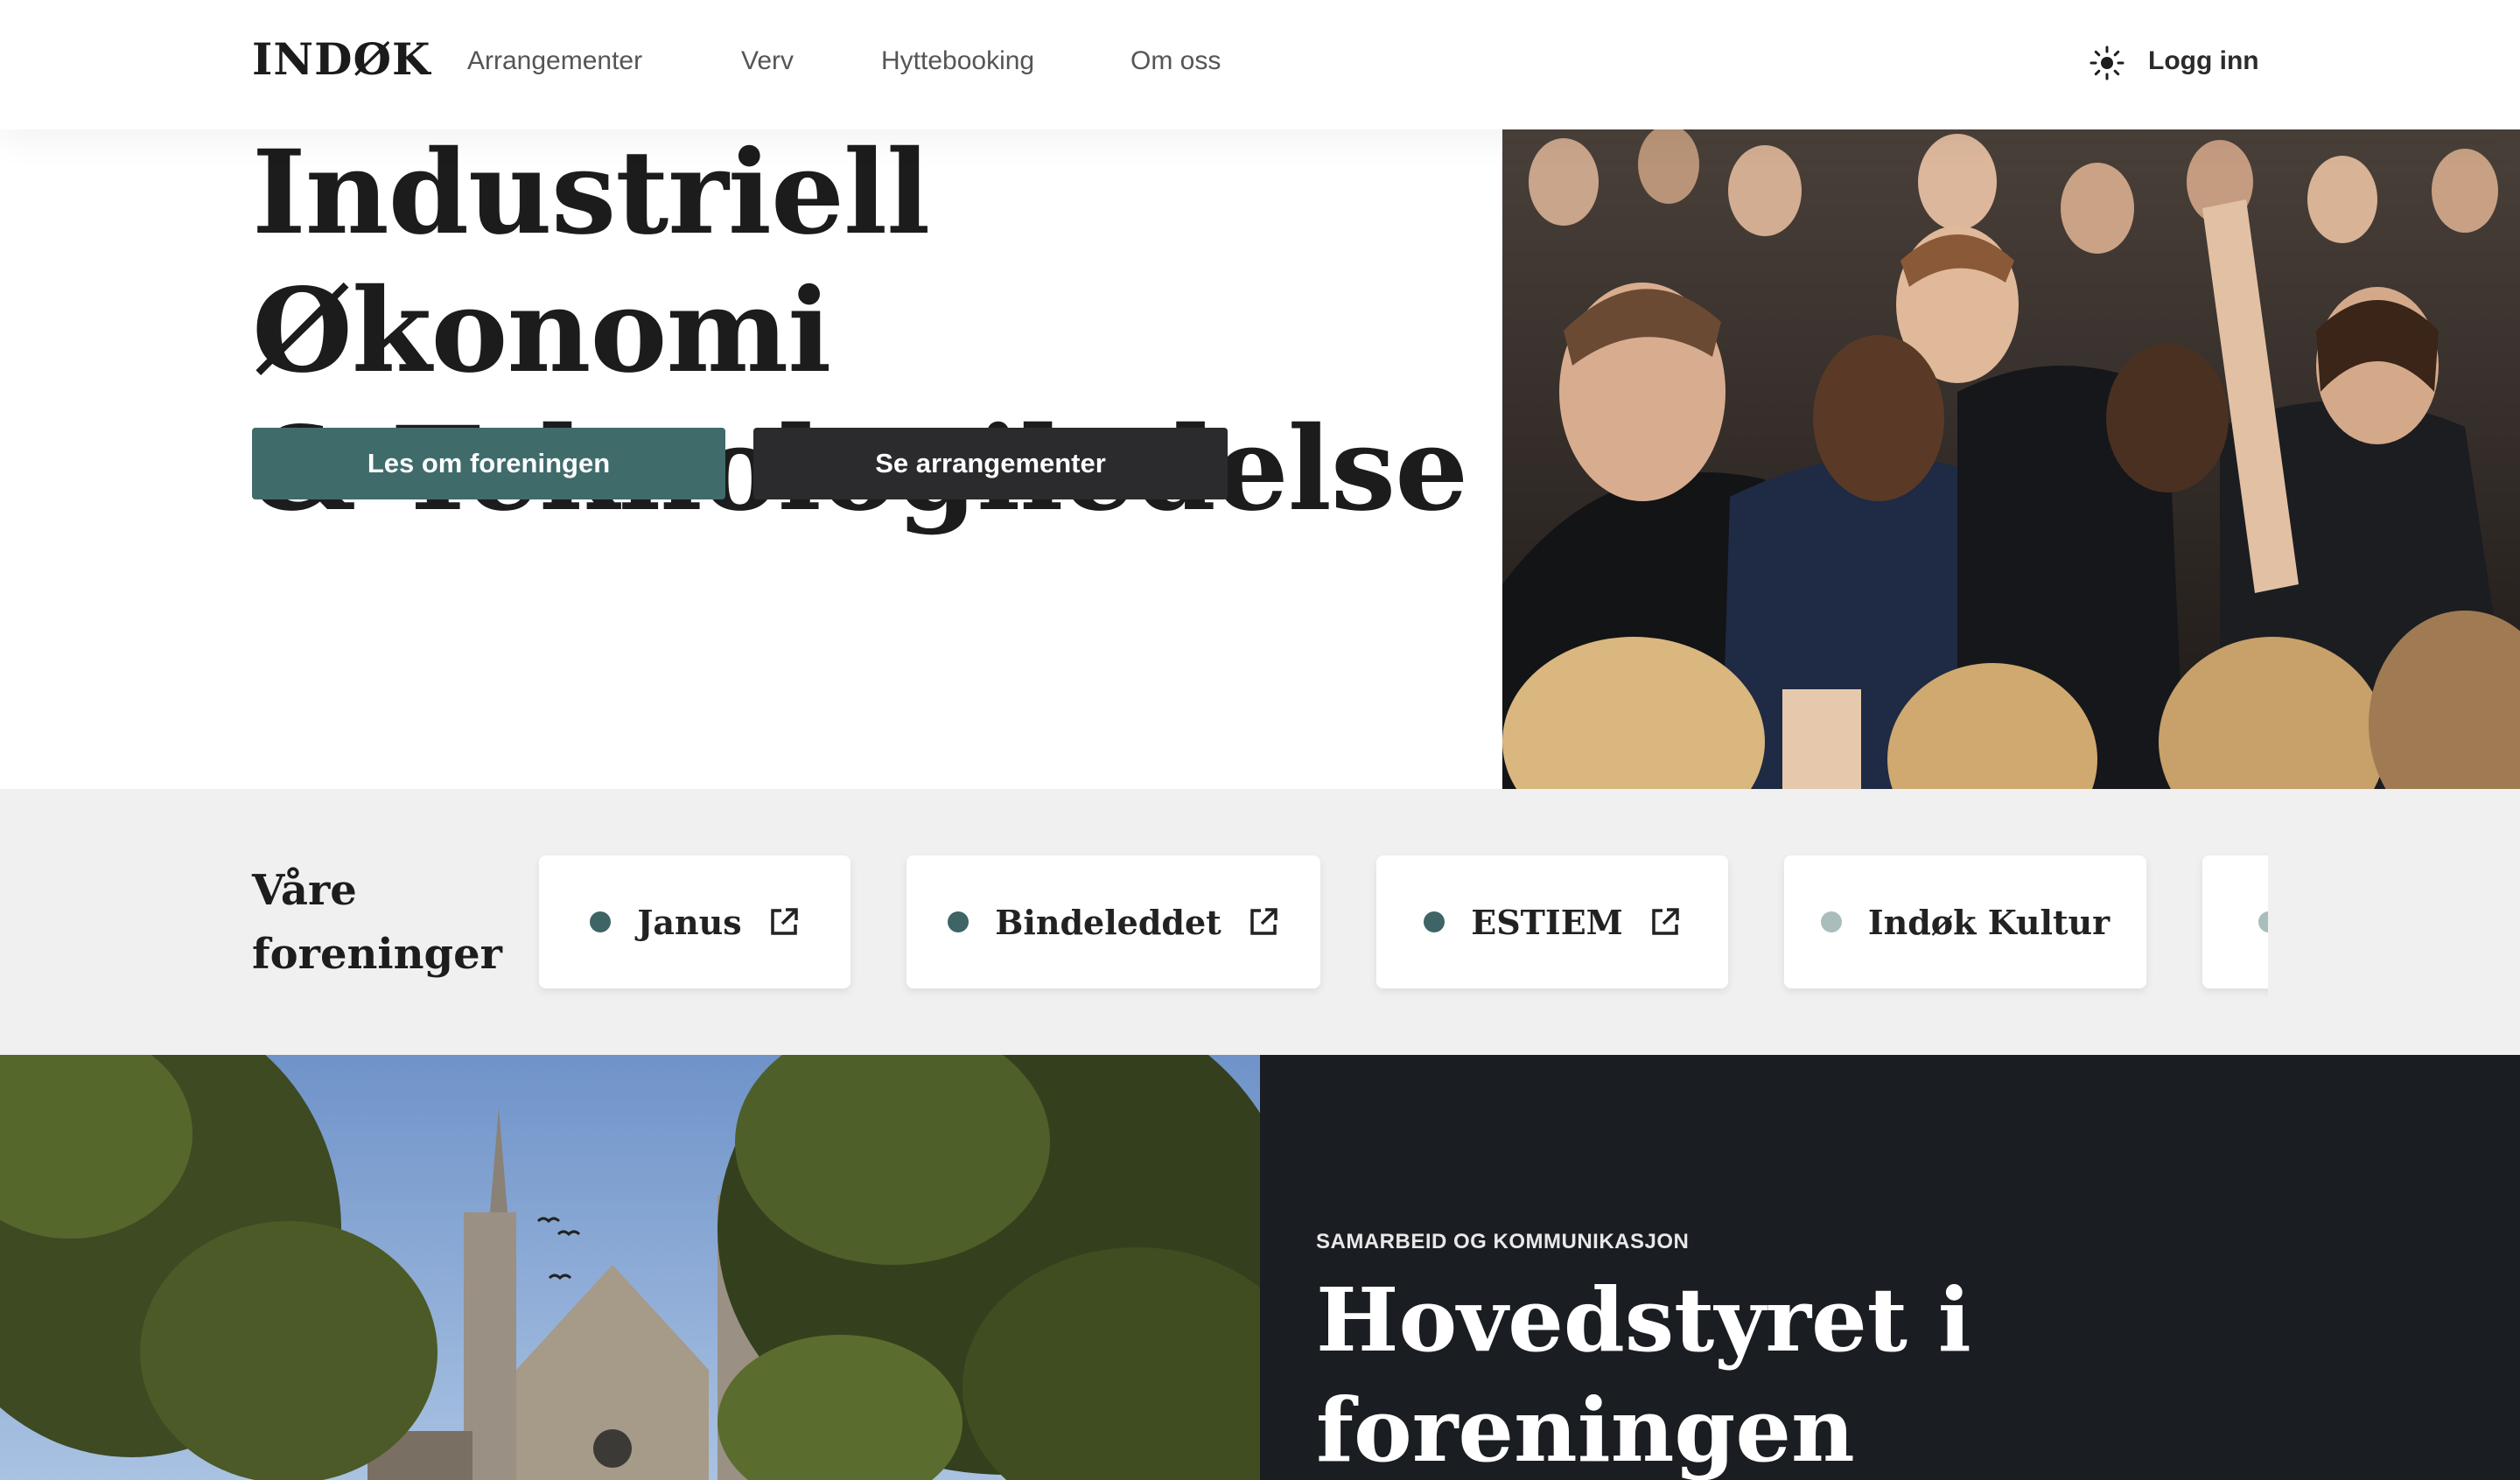  What do you see at coordinates (990, 464) in the screenshot?
I see `see-events-button: Se arrangementer` at bounding box center [990, 464].